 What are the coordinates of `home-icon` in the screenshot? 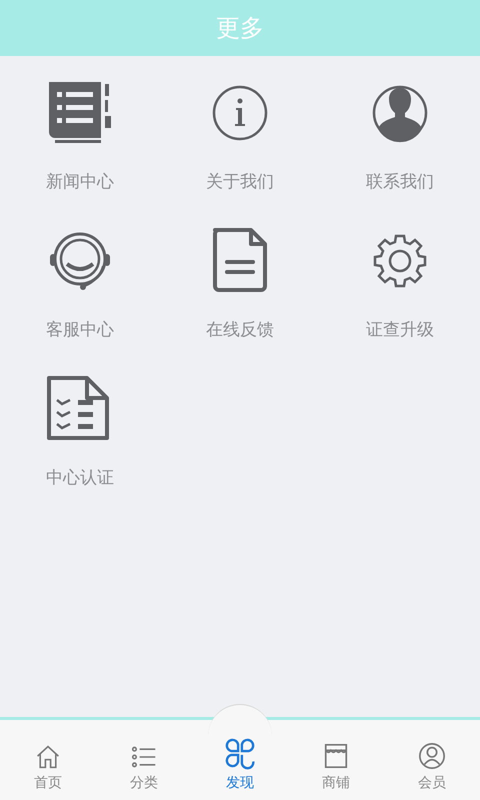 It's located at (48, 757).